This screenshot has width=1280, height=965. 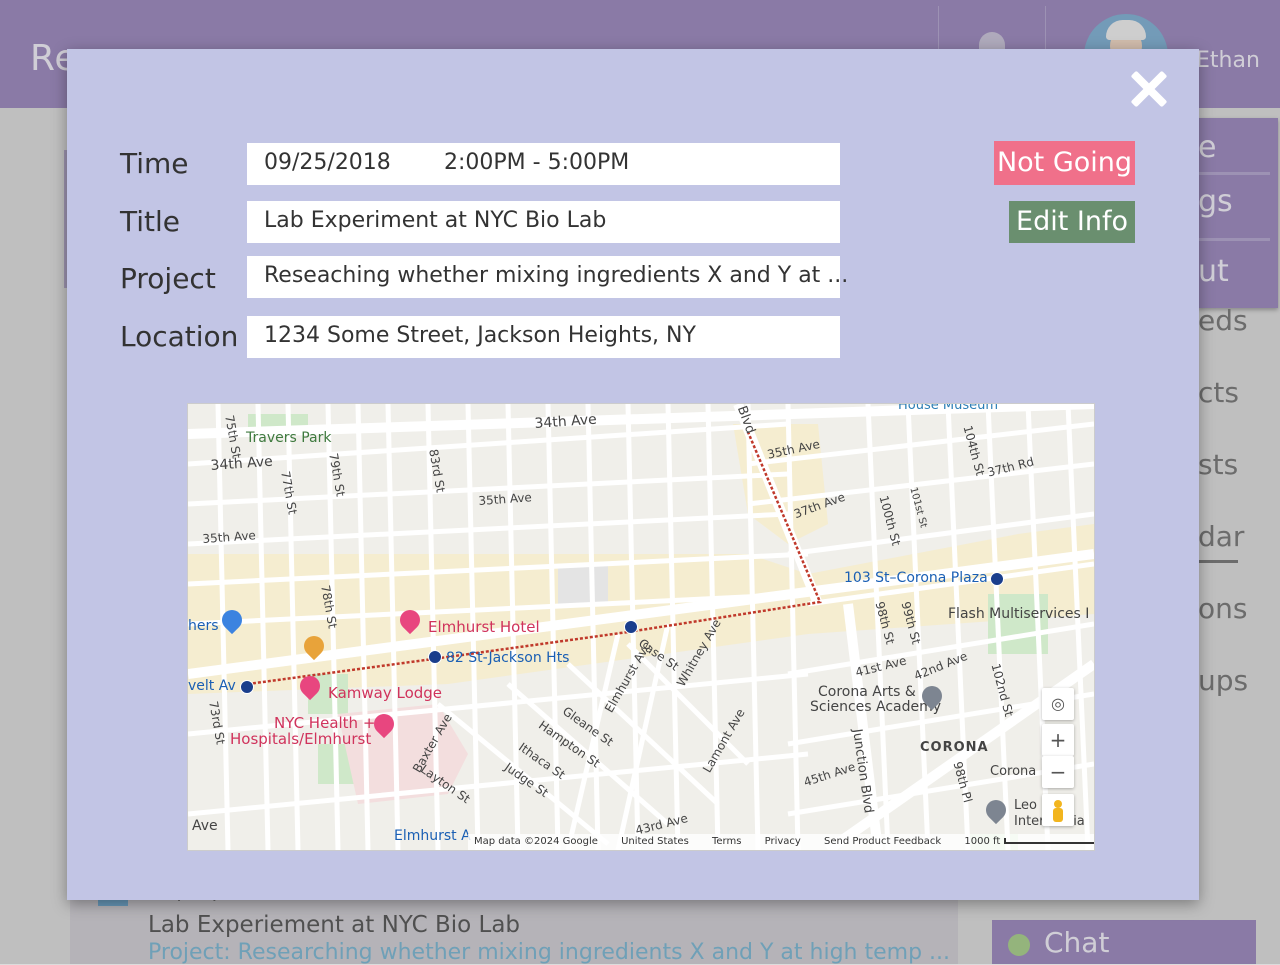 I want to click on map-poi: Elmhurst Hotel, so click(x=484, y=627).